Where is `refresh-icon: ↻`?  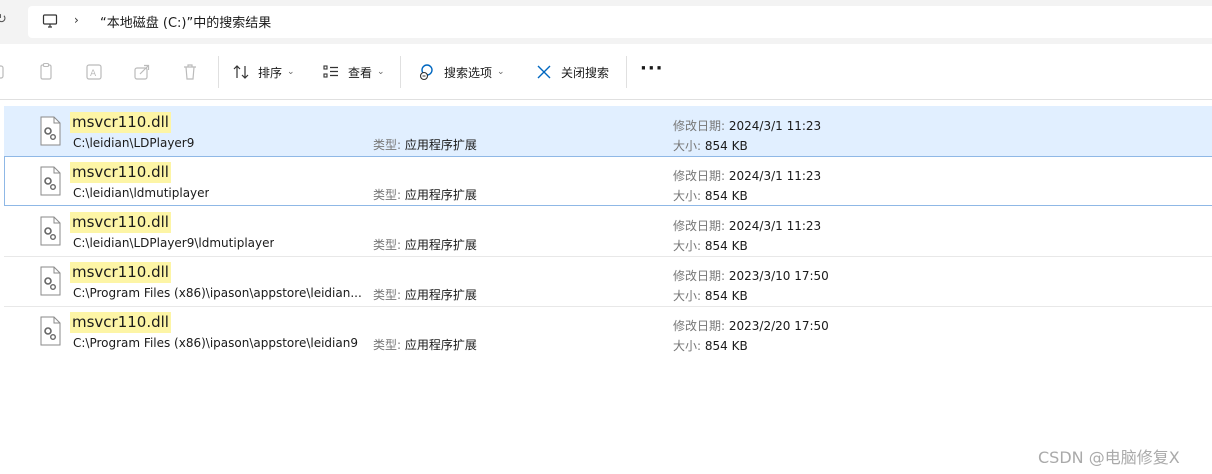 refresh-icon: ↻ is located at coordinates (3, 19).